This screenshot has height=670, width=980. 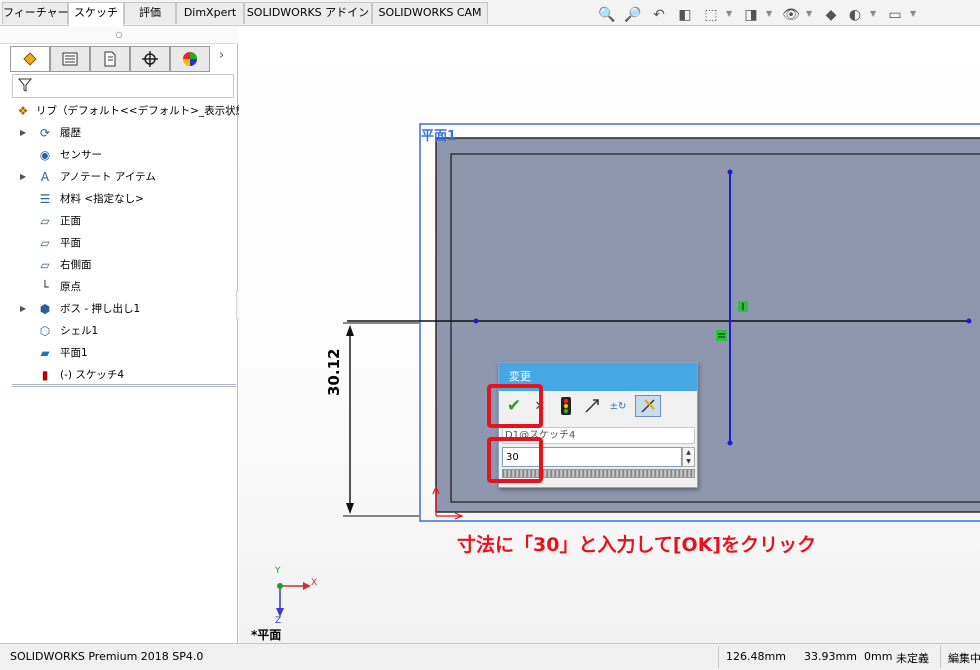 I want to click on plane-icon: ▰, so click(x=45, y=353).